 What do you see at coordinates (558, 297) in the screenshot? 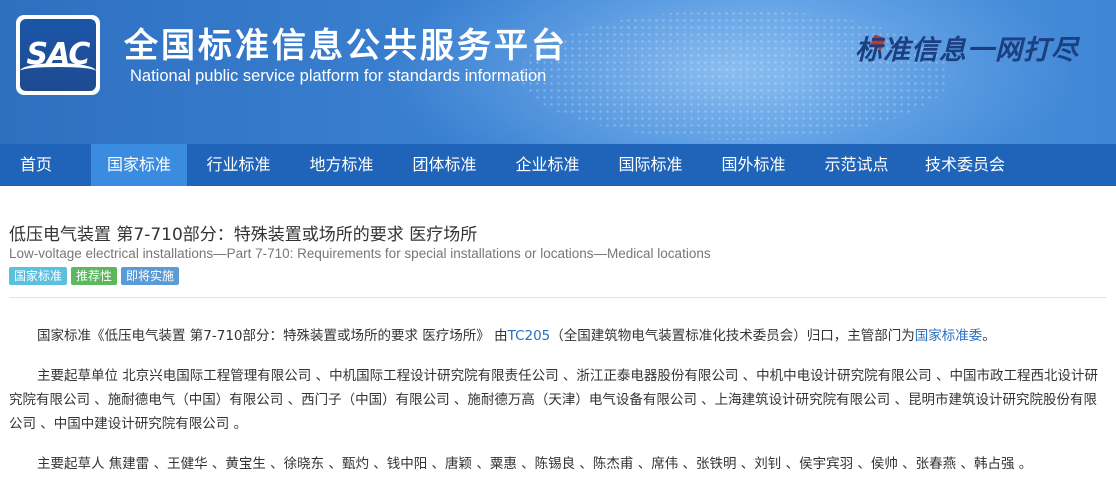
I see `content-divider` at bounding box center [558, 297].